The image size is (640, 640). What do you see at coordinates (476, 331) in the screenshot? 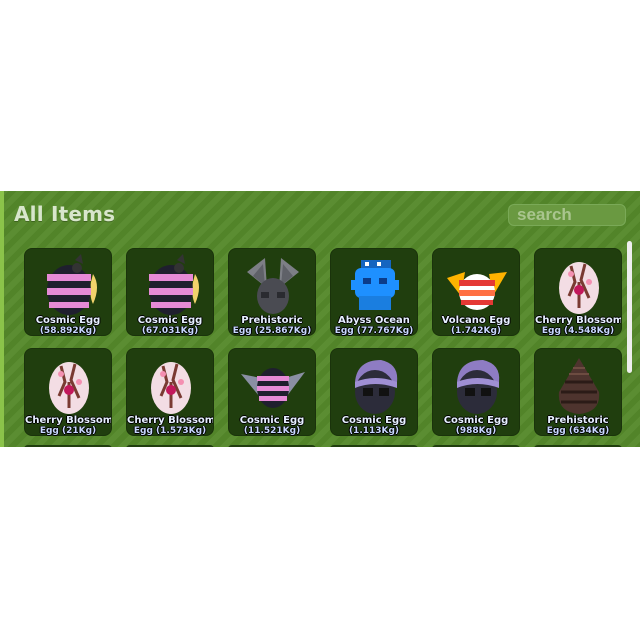
I see `item-weight: (1.742Kg)` at bounding box center [476, 331].